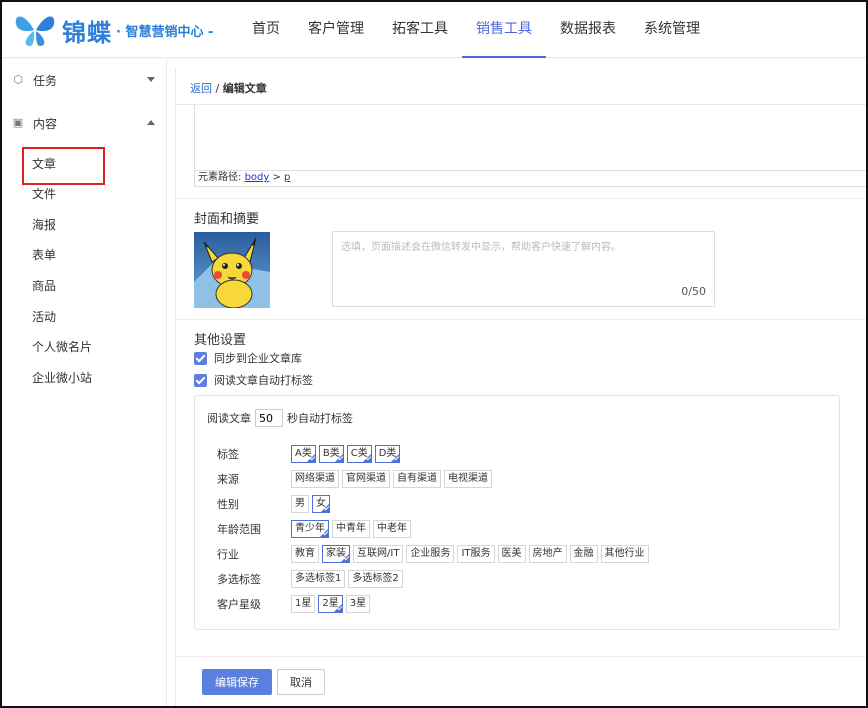  Describe the element at coordinates (45, 80) in the screenshot. I see `sidebar-group-label: 任务` at that location.